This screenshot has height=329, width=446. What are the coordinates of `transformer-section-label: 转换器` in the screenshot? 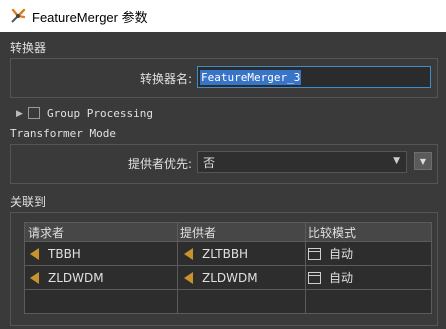 It's located at (28, 48).